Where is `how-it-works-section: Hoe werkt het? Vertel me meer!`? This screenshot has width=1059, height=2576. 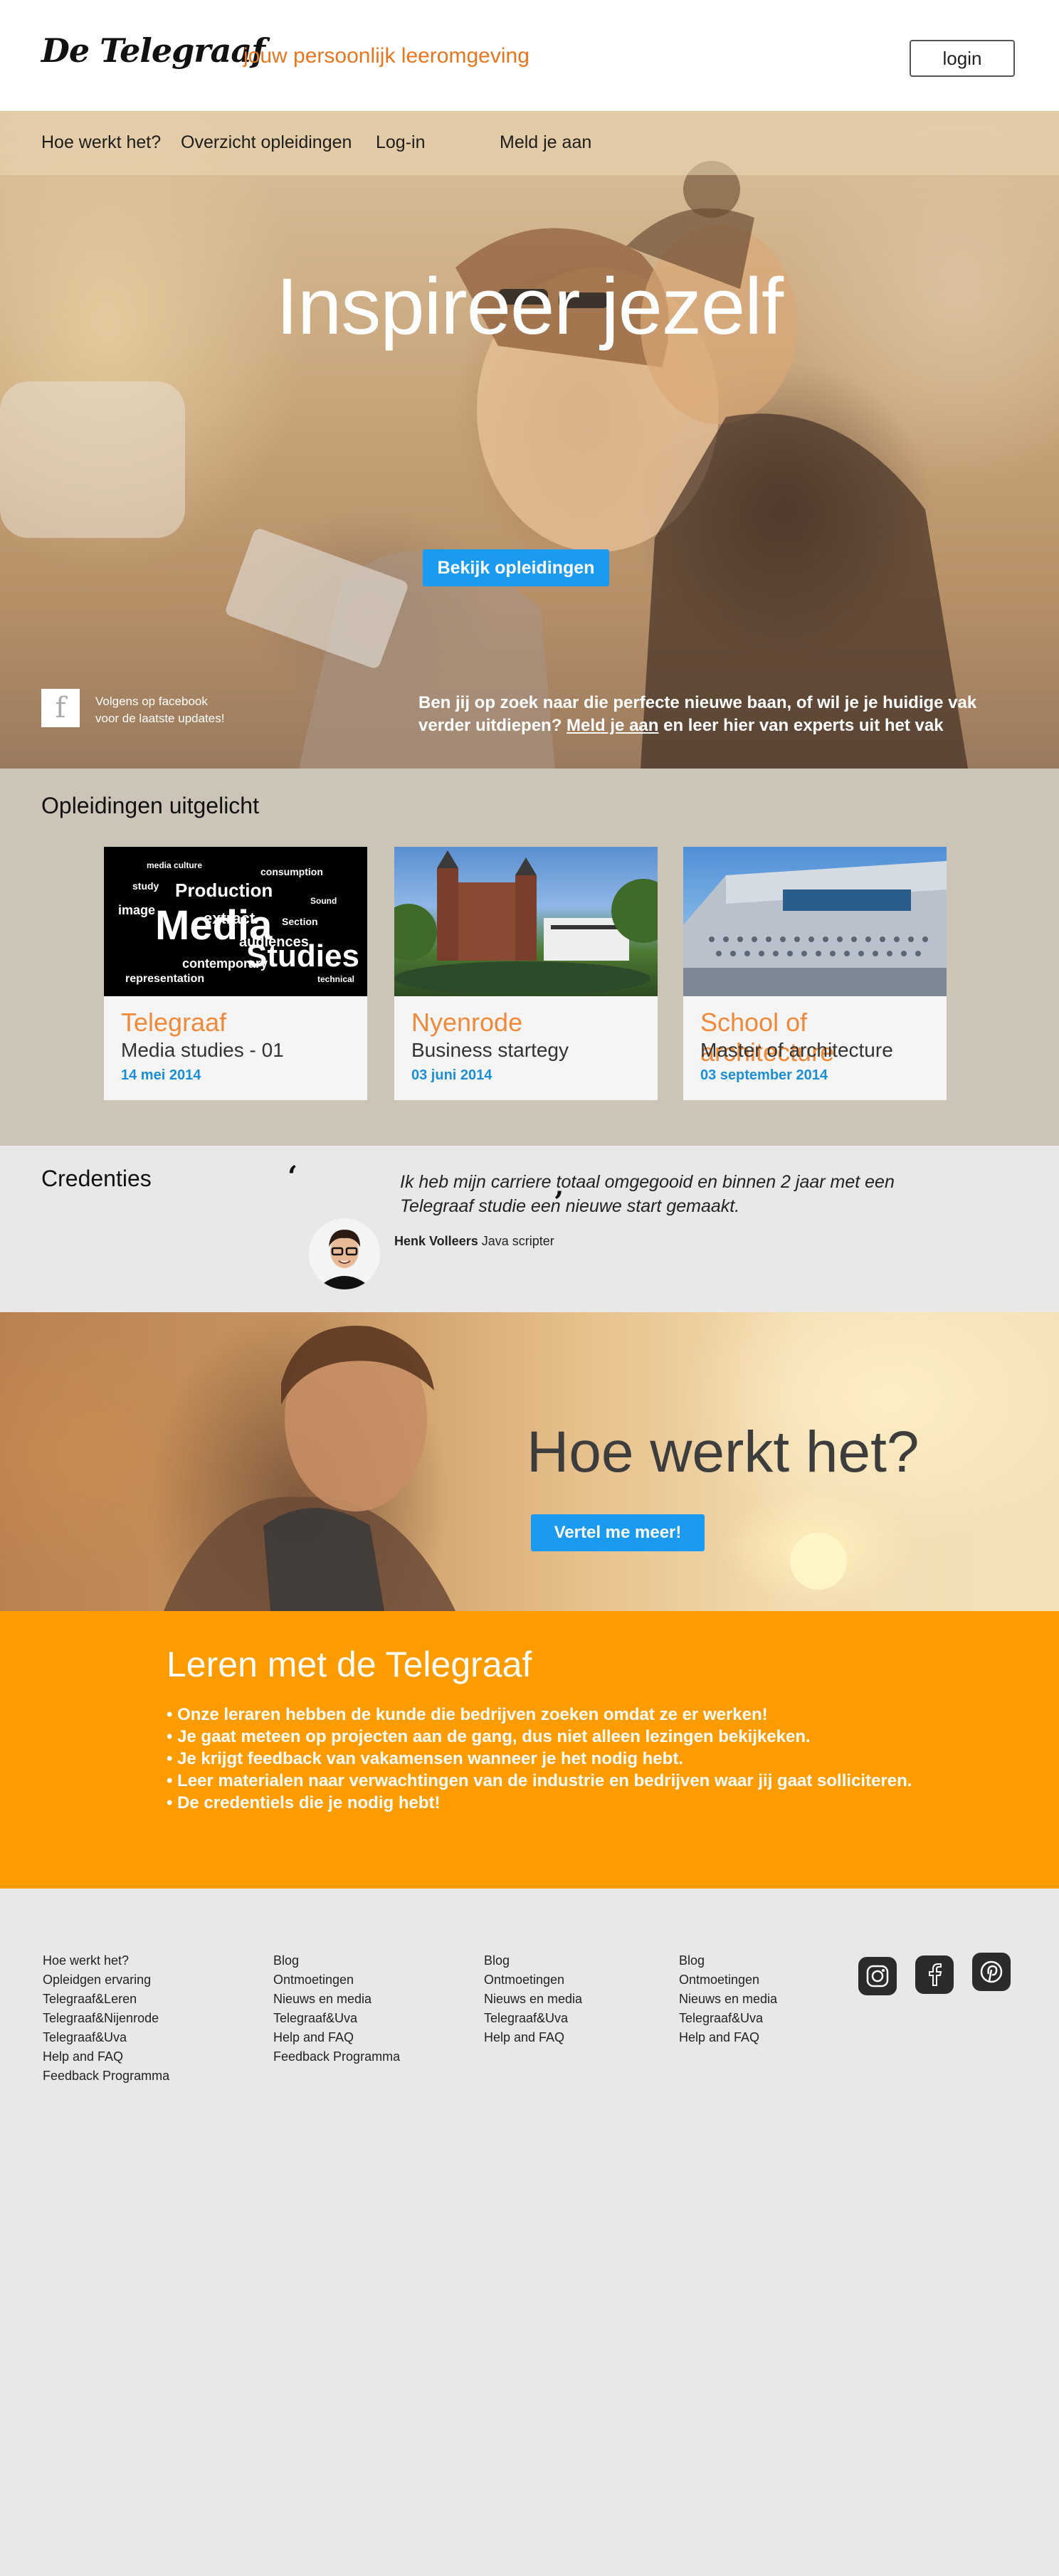 how-it-works-section: Hoe werkt het? Vertel me meer! is located at coordinates (529, 1462).